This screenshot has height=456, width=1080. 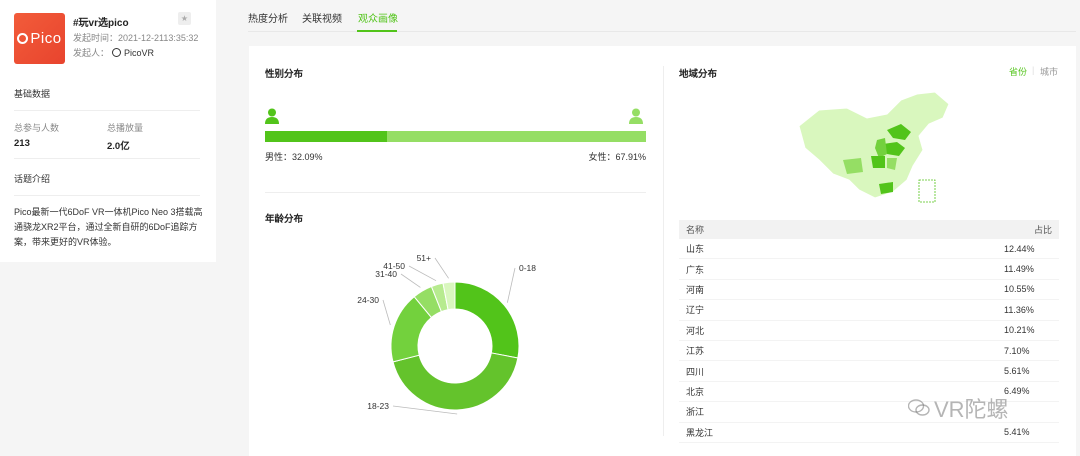 What do you see at coordinates (322, 17) in the screenshot?
I see `tab-related-videos: 关联视频` at bounding box center [322, 17].